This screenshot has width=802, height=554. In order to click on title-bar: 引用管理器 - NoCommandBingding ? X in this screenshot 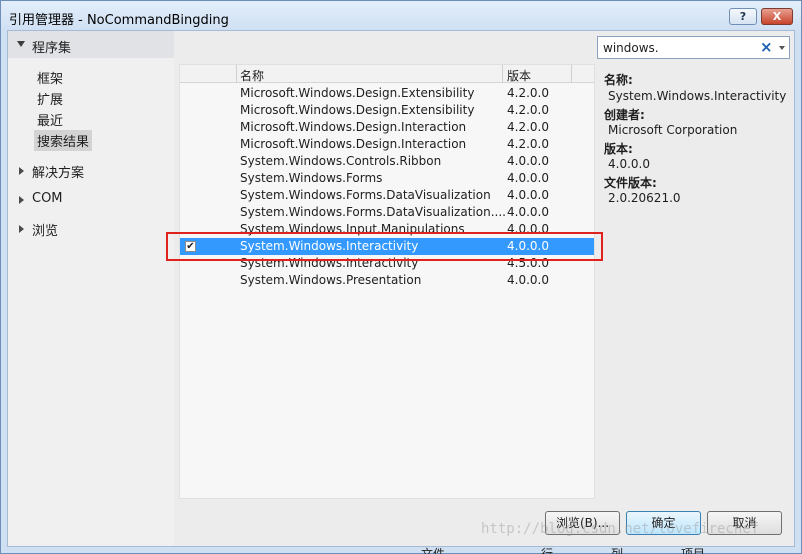, I will do `click(401, 16)`.